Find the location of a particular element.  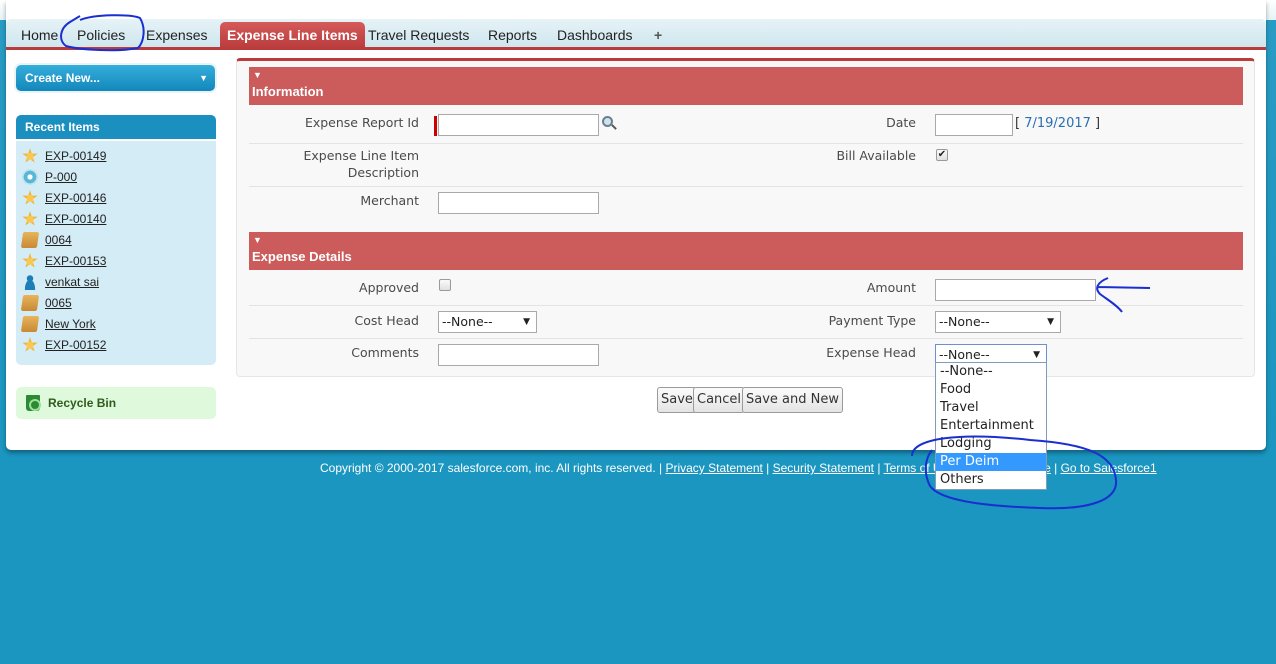

date-today: [ 7/19/2017 ] is located at coordinates (1057, 123).